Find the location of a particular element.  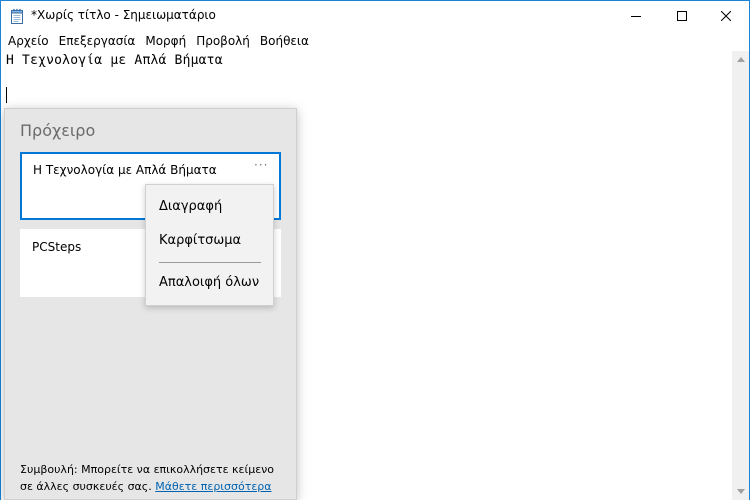

scroll-up-button is located at coordinates (740, 59).